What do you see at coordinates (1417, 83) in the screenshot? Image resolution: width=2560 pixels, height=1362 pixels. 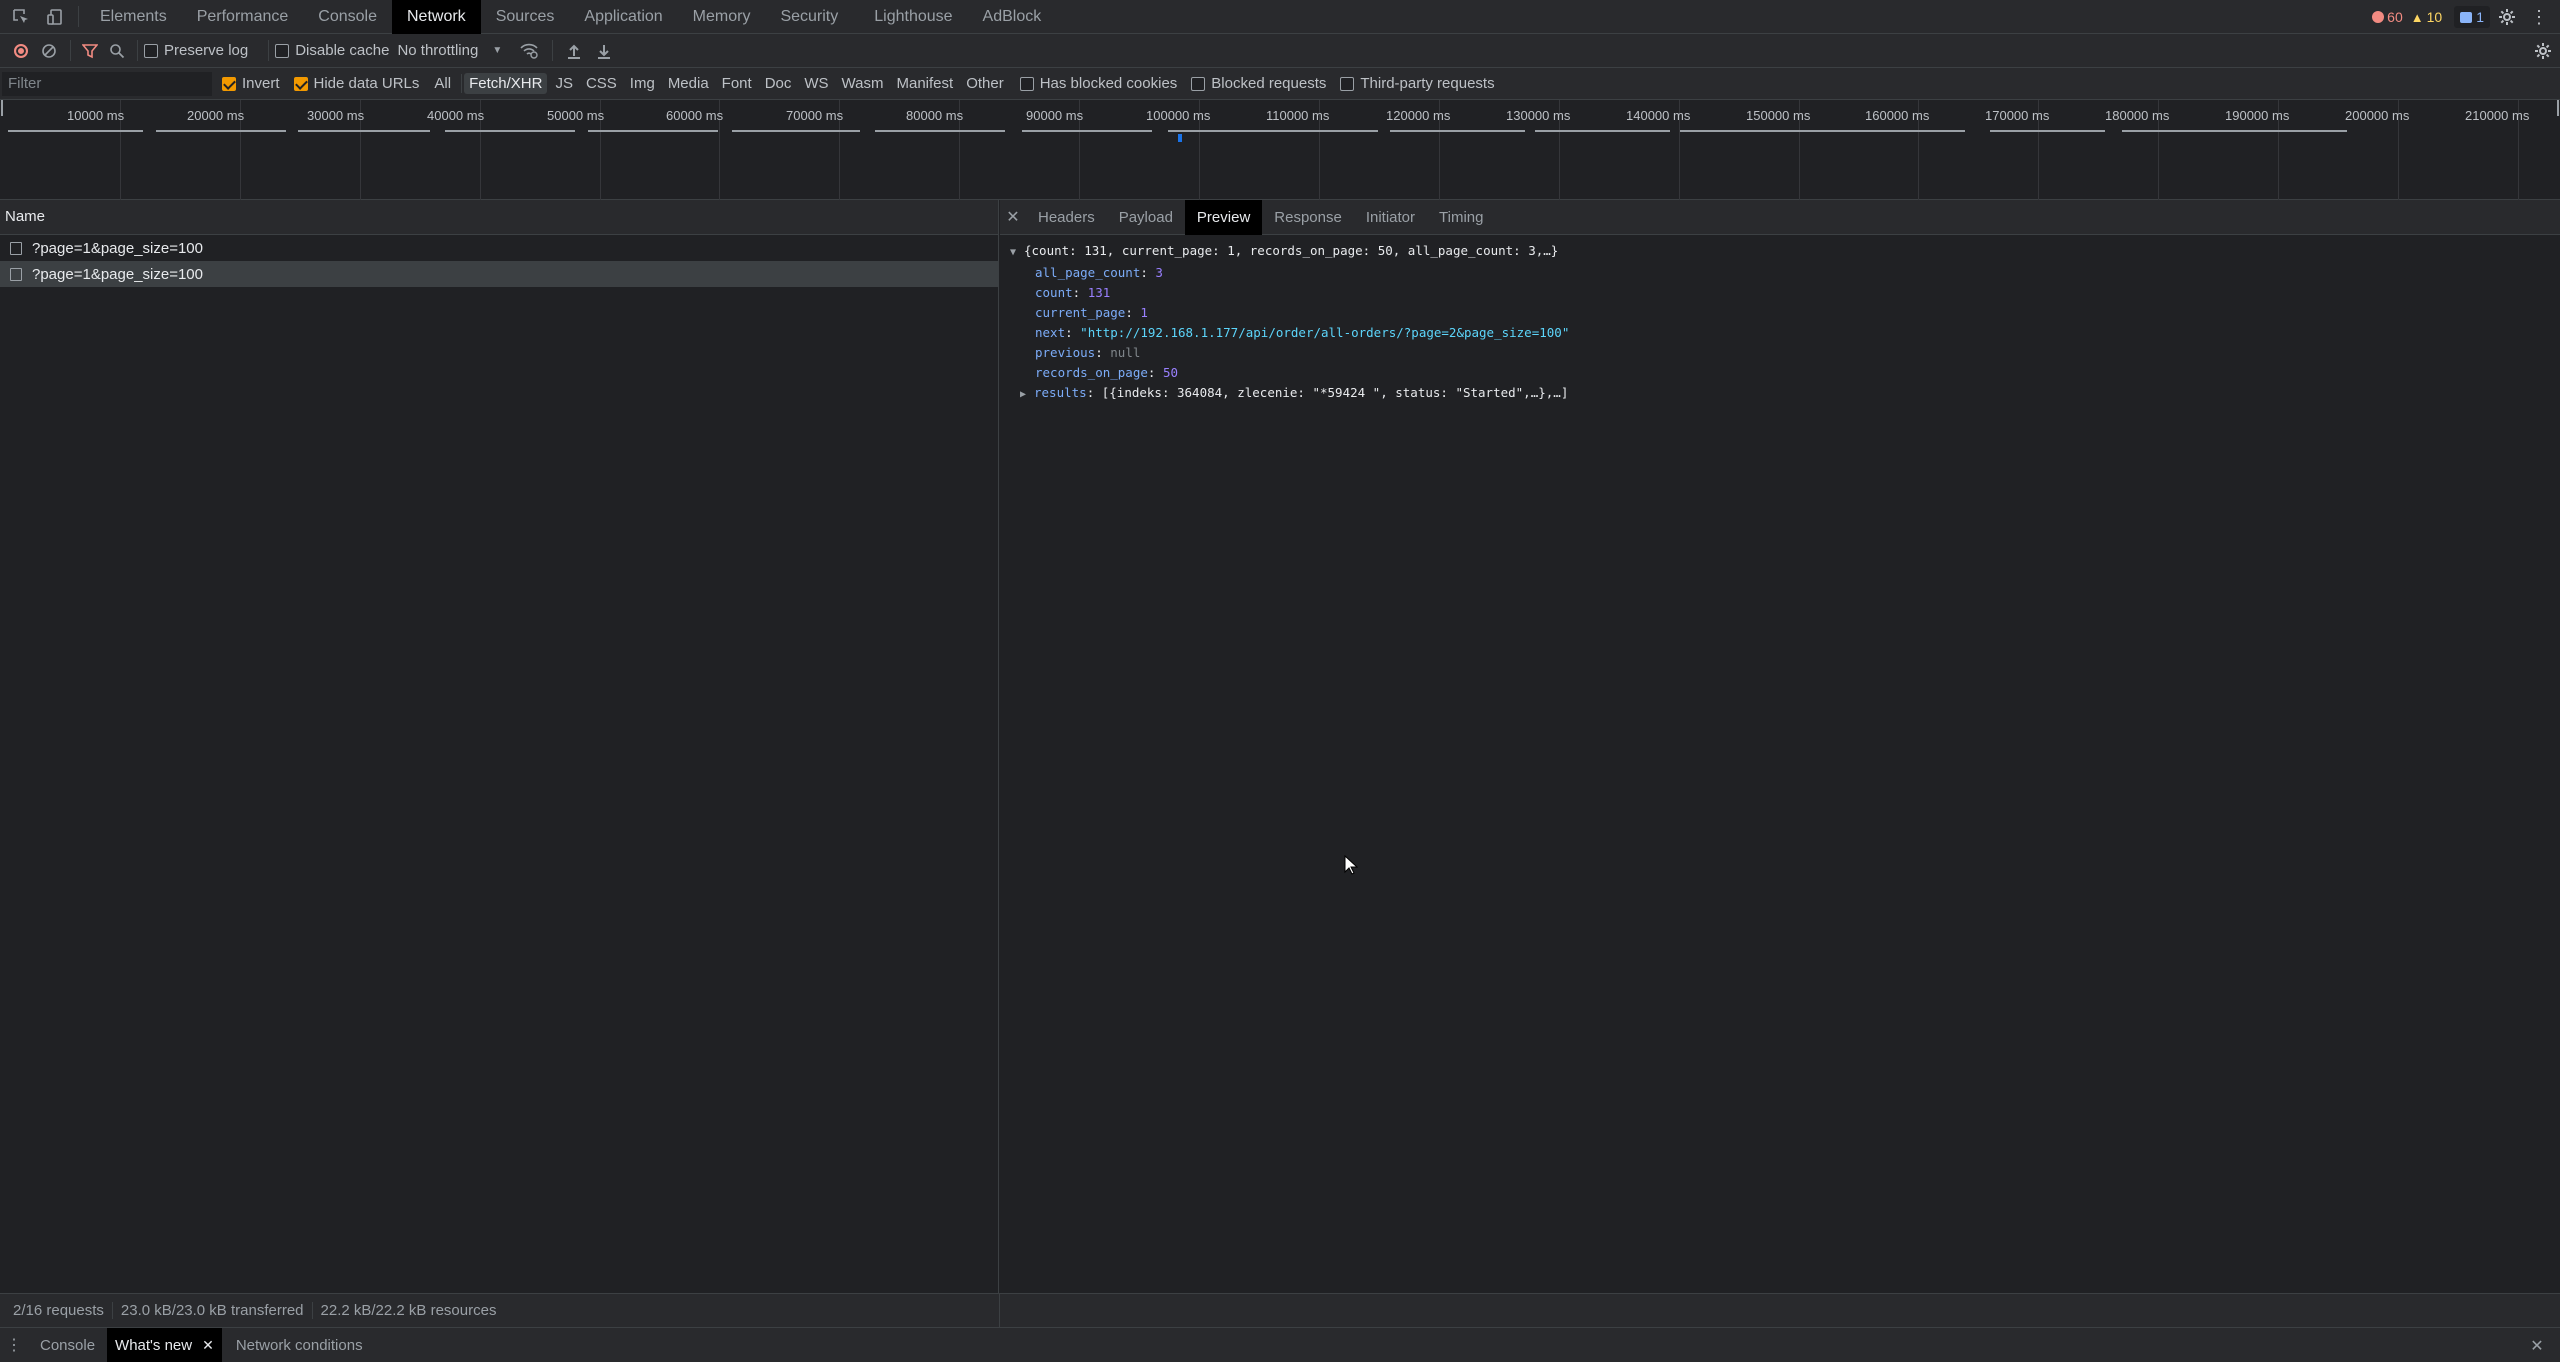 I see `third-party-requests-checkbox: Third-party requests` at bounding box center [1417, 83].